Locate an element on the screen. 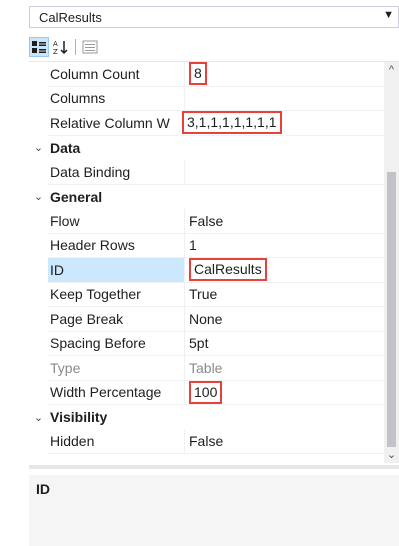  toolbar-separator is located at coordinates (75, 47).